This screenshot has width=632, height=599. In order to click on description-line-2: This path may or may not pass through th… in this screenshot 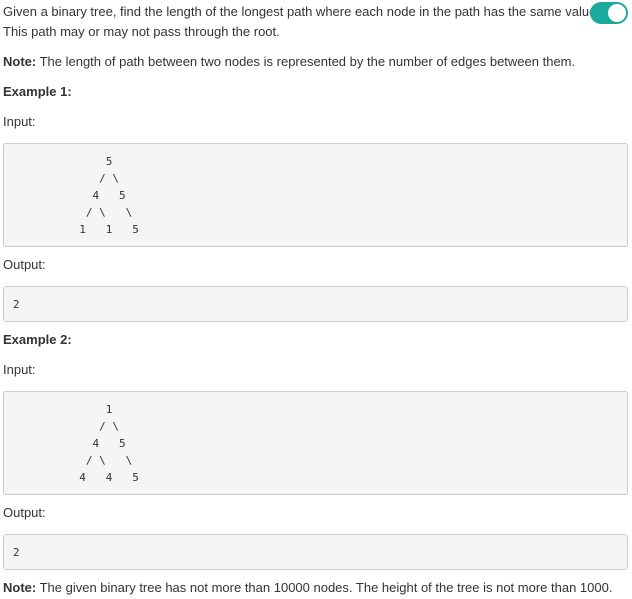, I will do `click(141, 31)`.